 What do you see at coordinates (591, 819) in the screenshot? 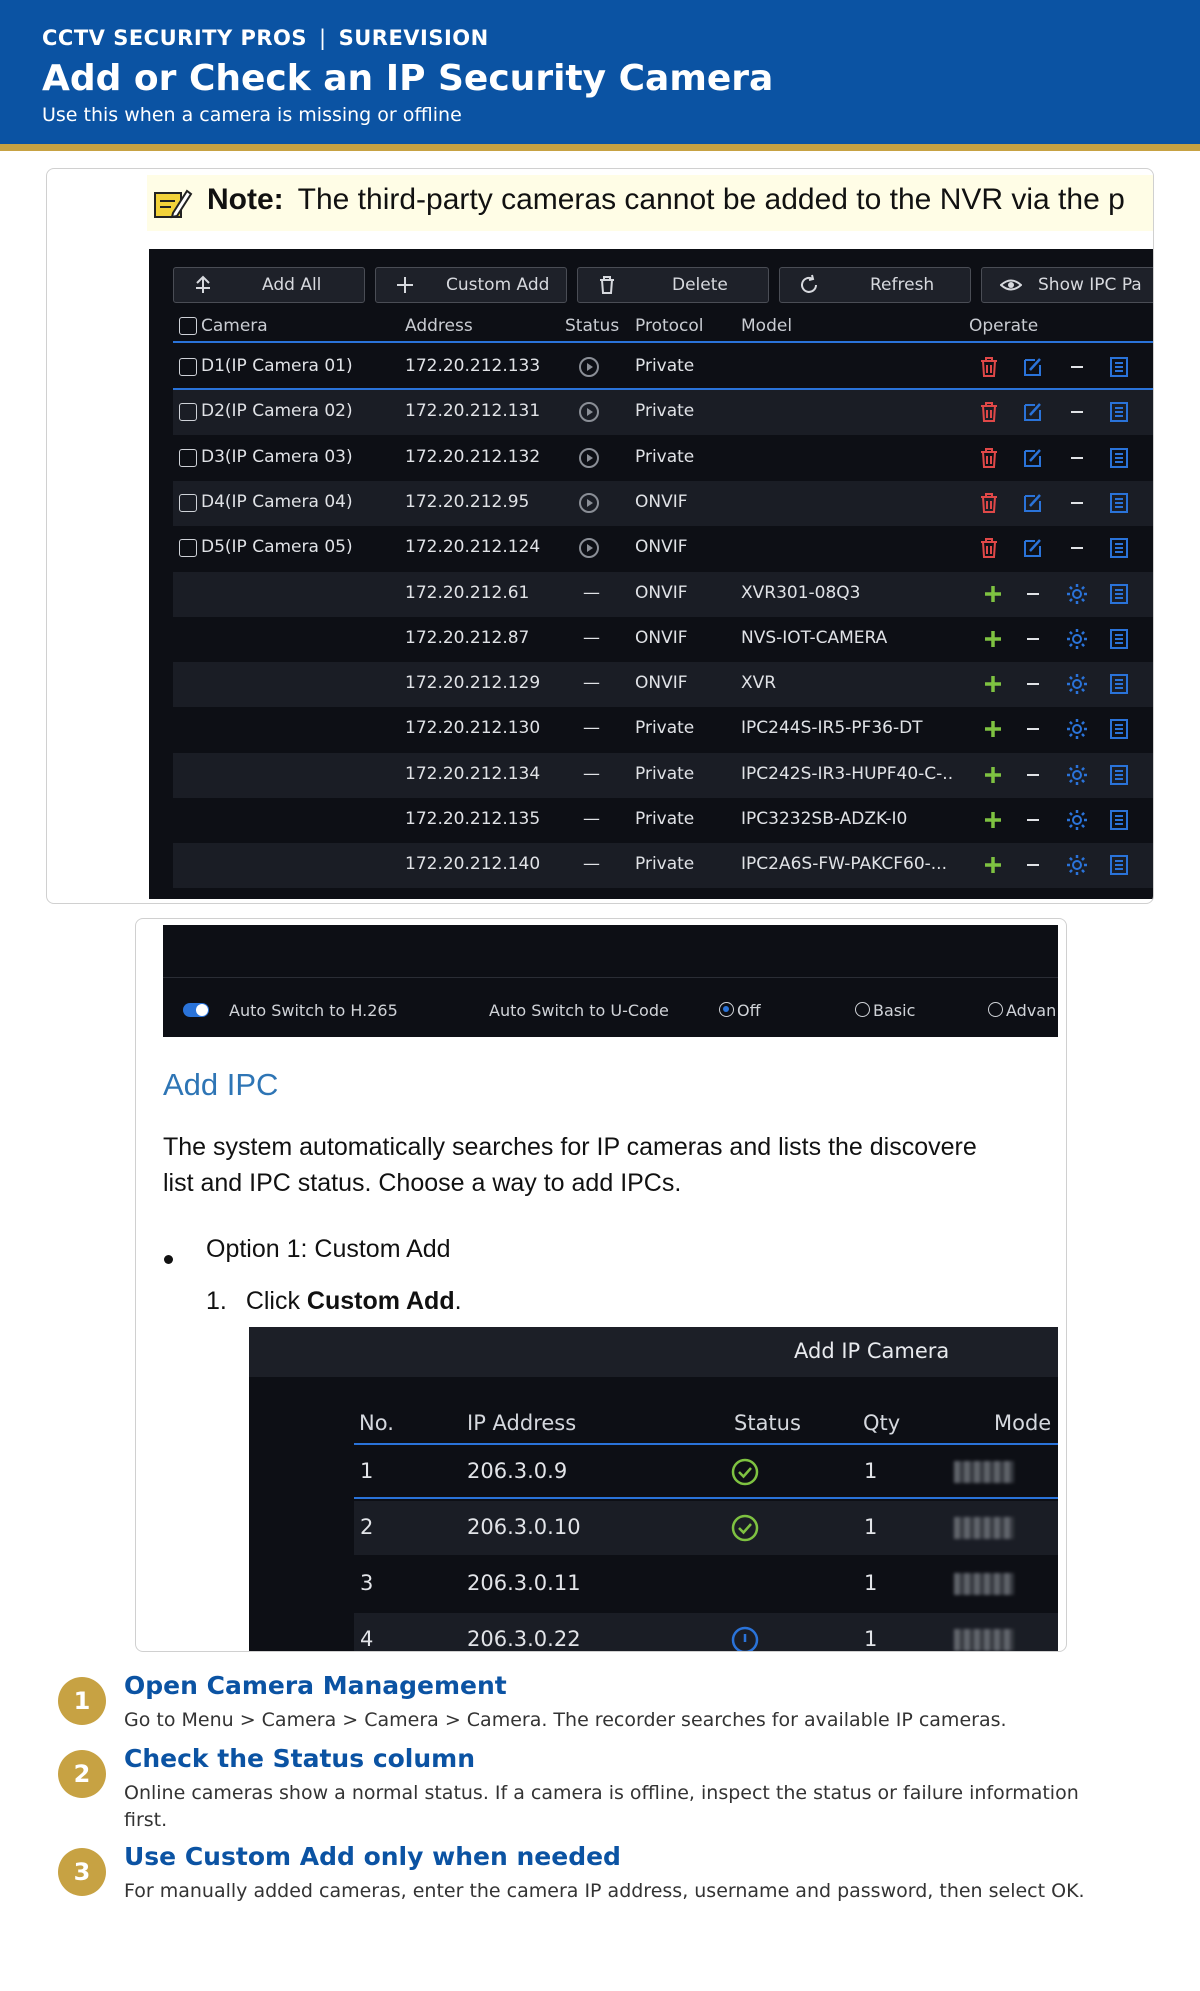
I see `camera-status: —` at bounding box center [591, 819].